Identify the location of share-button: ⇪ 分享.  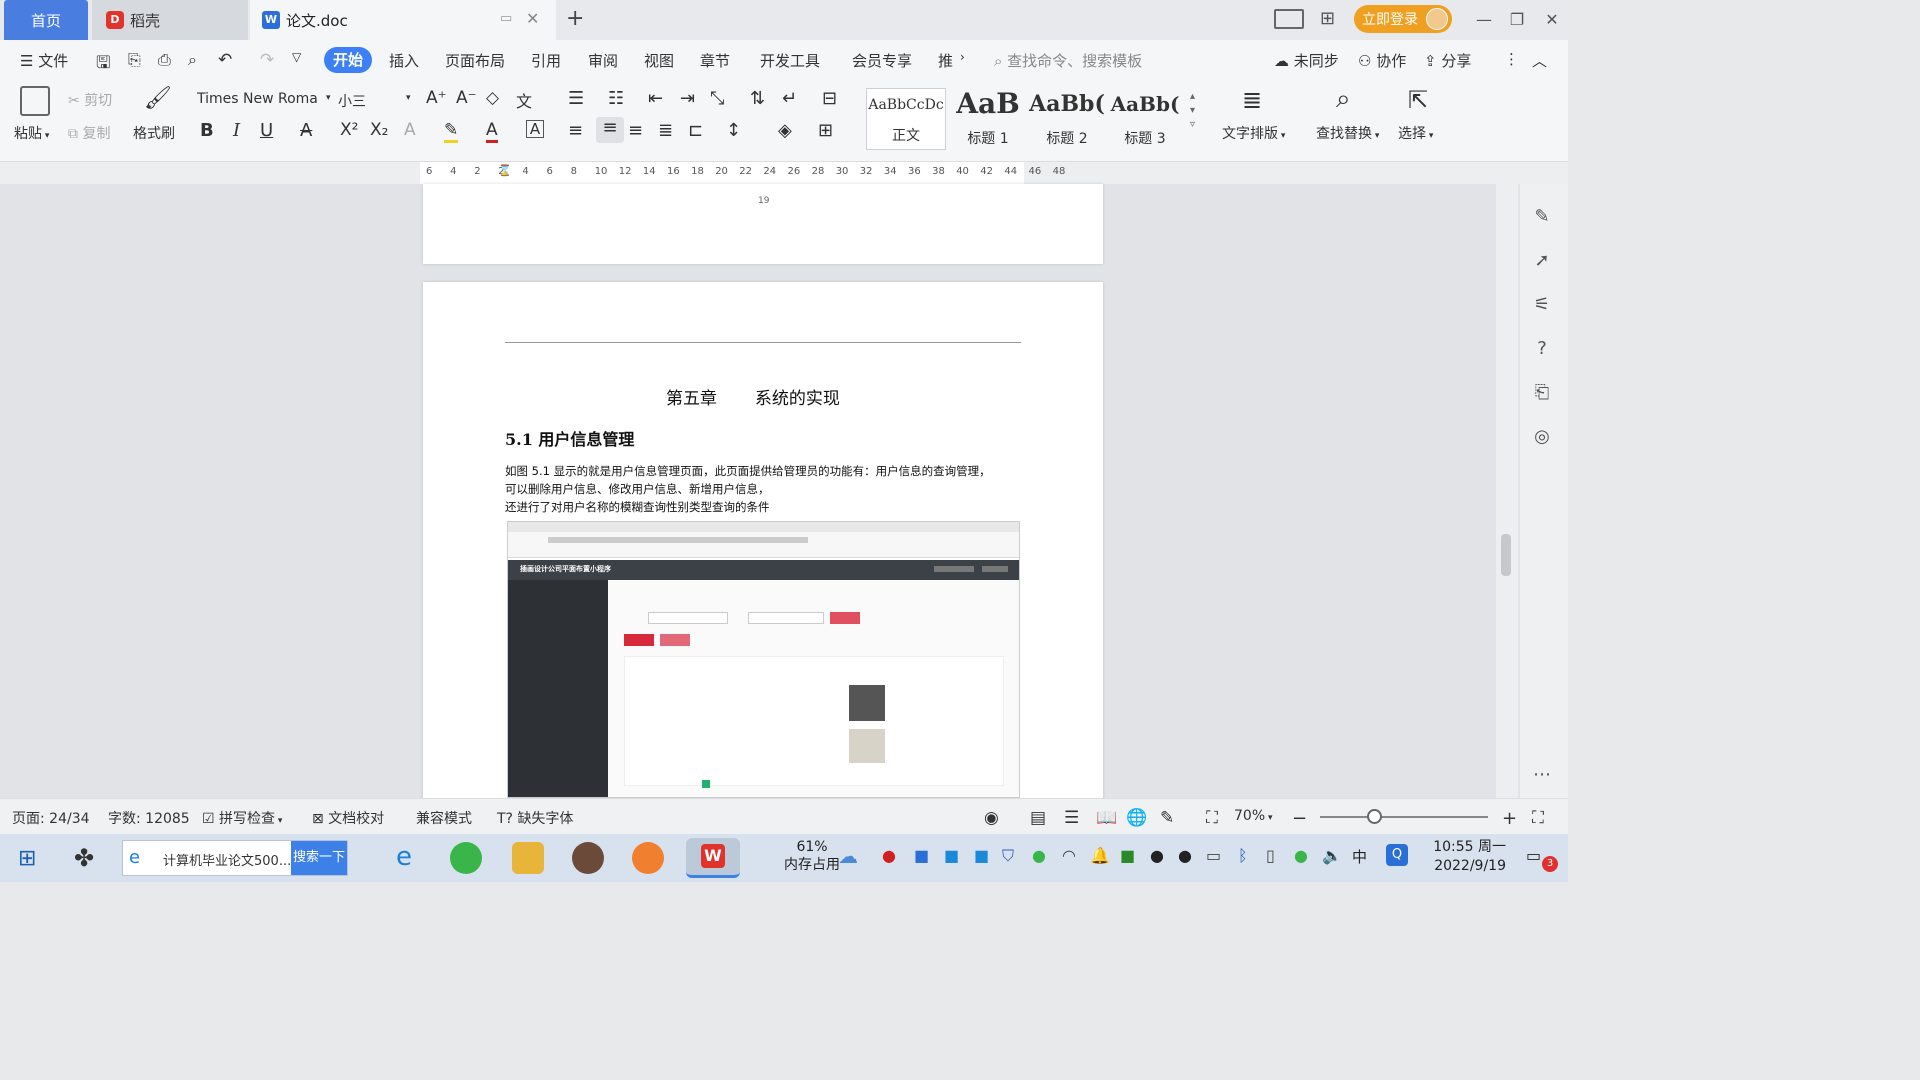
(1447, 60).